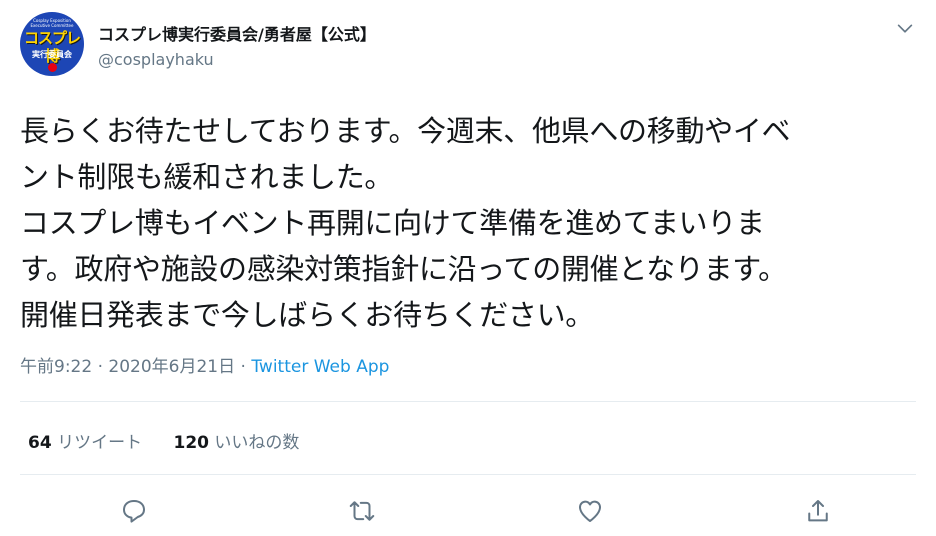 This screenshot has width=936, height=536. I want to click on retweets-count: 64, so click(40, 443).